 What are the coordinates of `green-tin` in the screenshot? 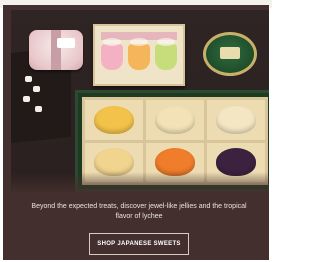 It's located at (230, 54).